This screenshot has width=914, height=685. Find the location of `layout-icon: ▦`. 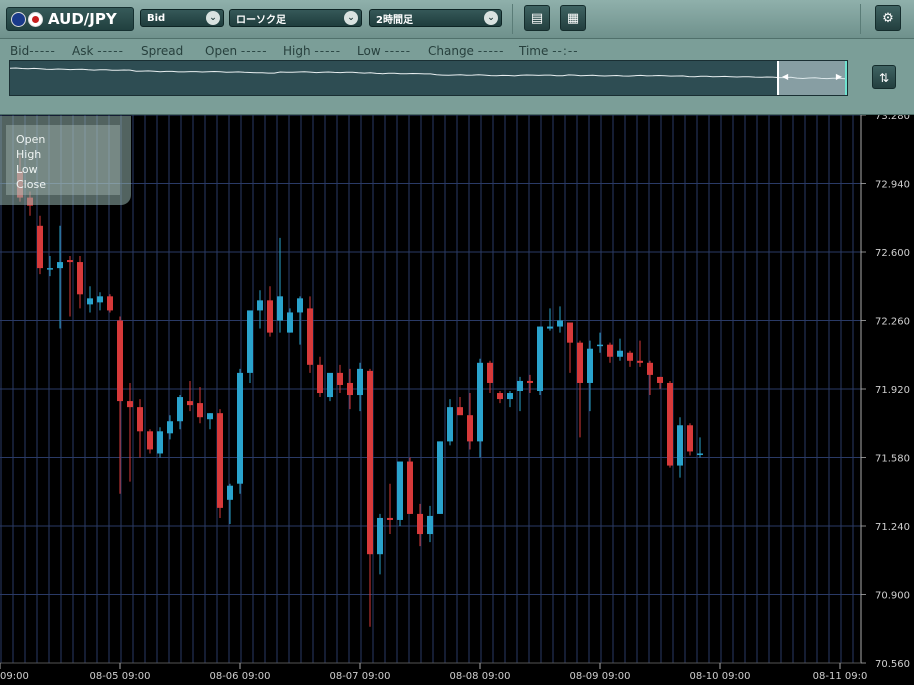

layout-icon: ▦ is located at coordinates (573, 18).